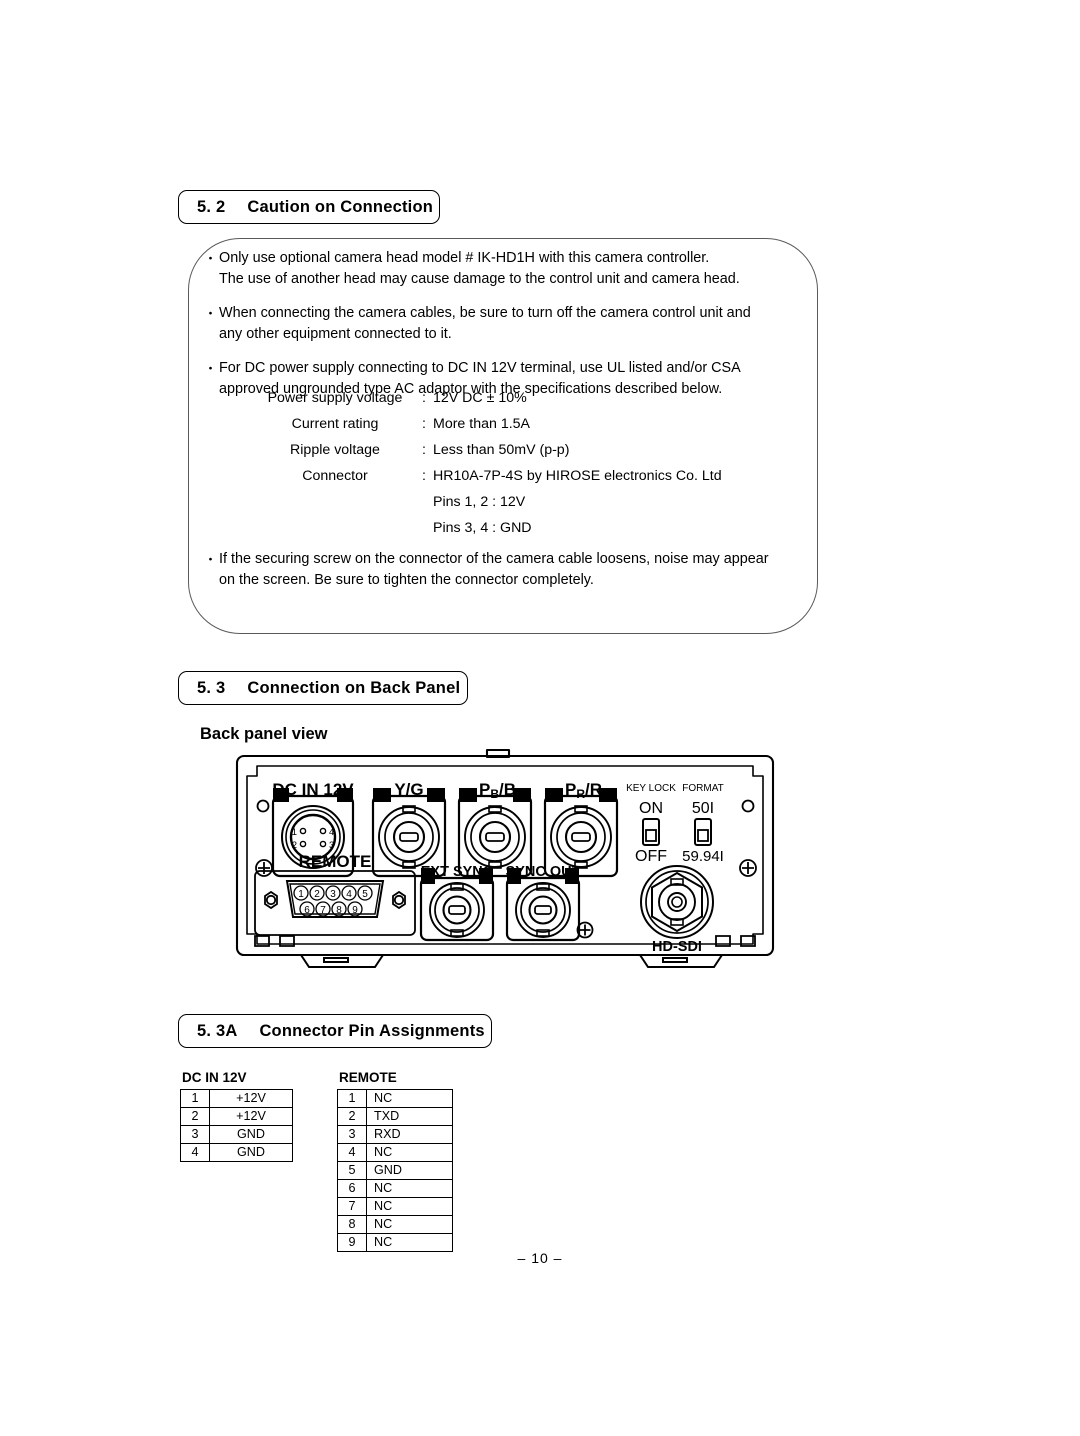 The height and width of the screenshot is (1436, 1080). What do you see at coordinates (236, 1116) in the screenshot?
I see `pin-table-dc-in-12v: DC IN 12V 1 +12V 2 +12V 3 GND 4 GND` at bounding box center [236, 1116].